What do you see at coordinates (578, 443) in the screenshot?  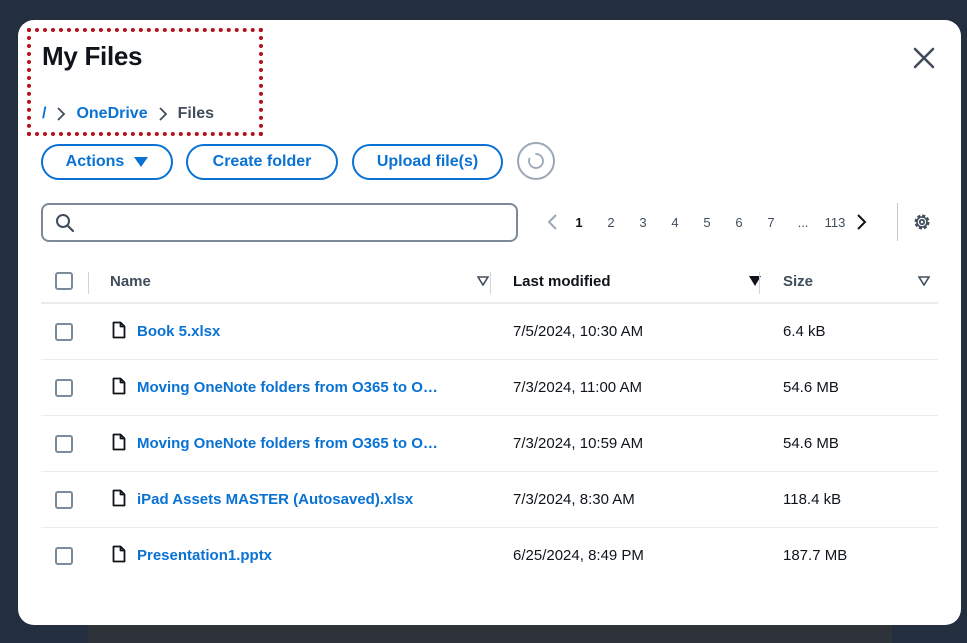 I see `last-modified-cell: 7/3/2024, 10:59 AM` at bounding box center [578, 443].